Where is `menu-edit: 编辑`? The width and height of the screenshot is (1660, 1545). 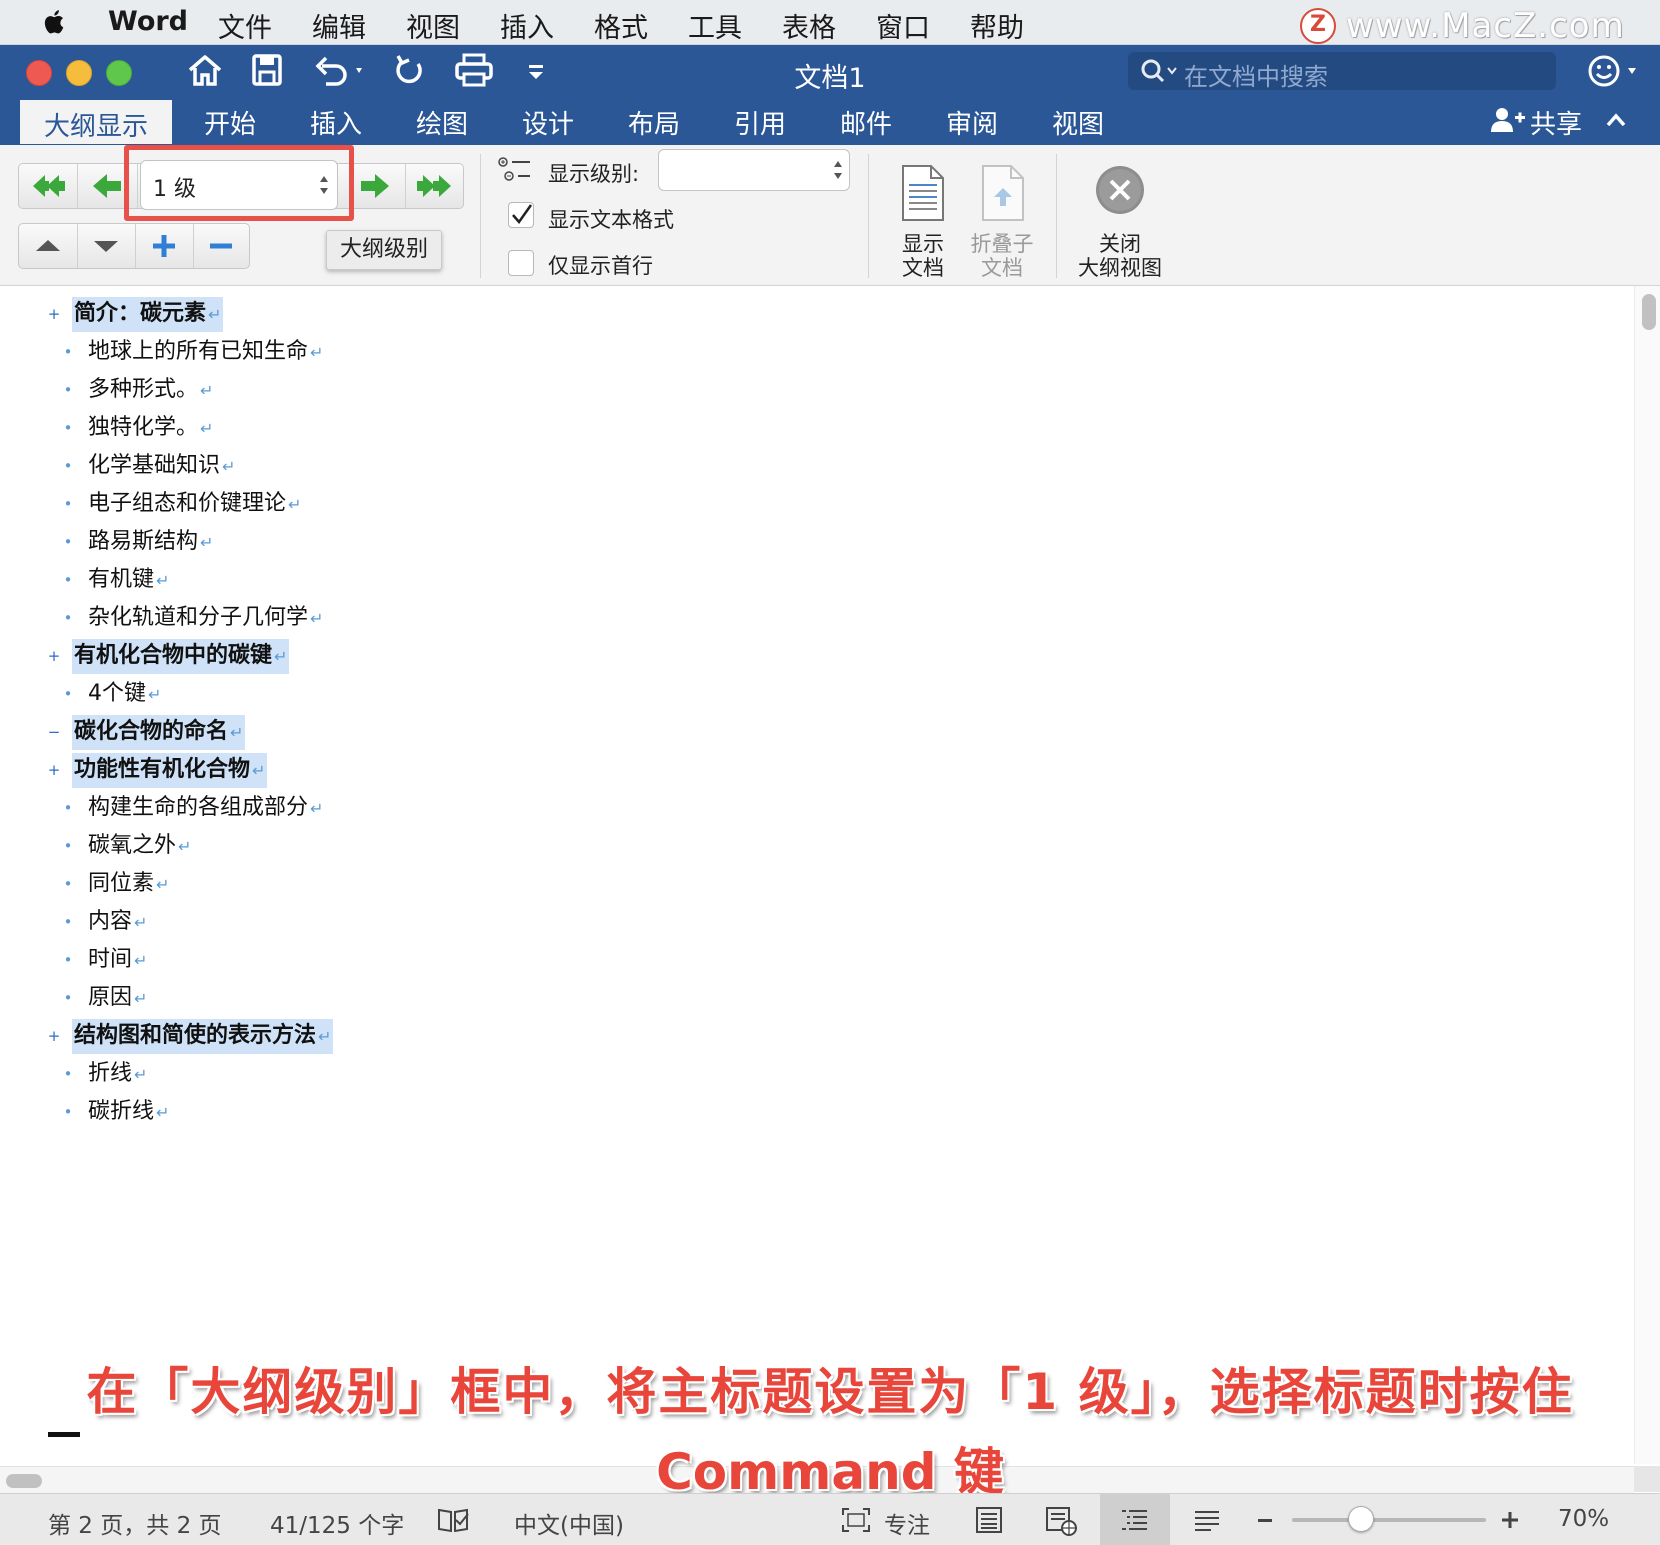 menu-edit: 编辑 is located at coordinates (339, 25).